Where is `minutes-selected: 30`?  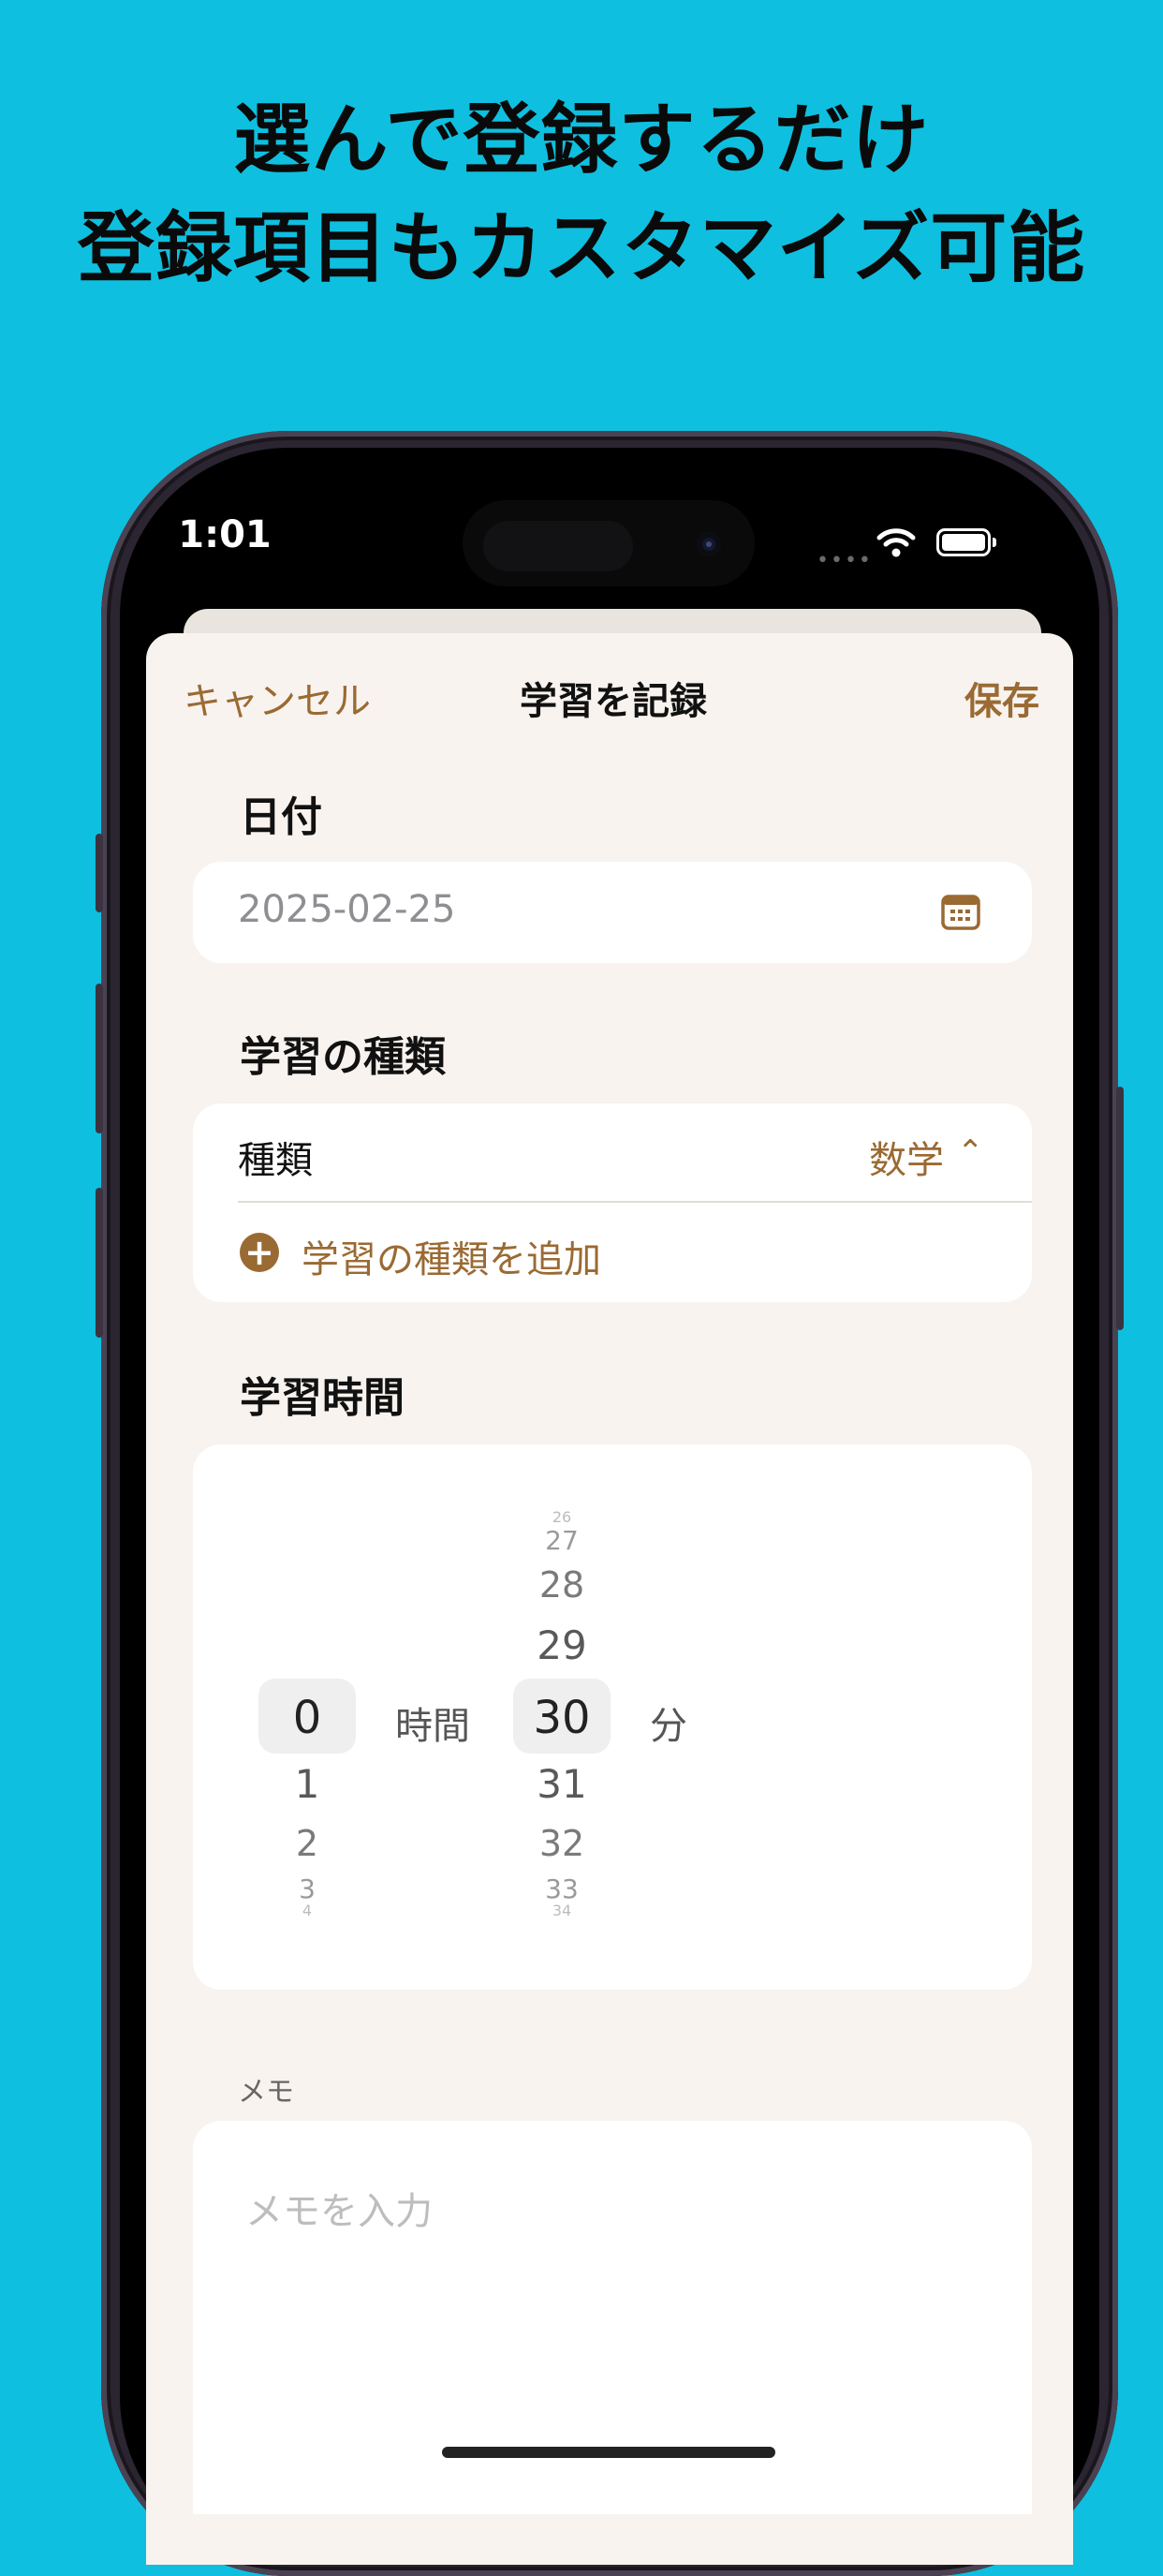 minutes-selected: 30 is located at coordinates (562, 1718).